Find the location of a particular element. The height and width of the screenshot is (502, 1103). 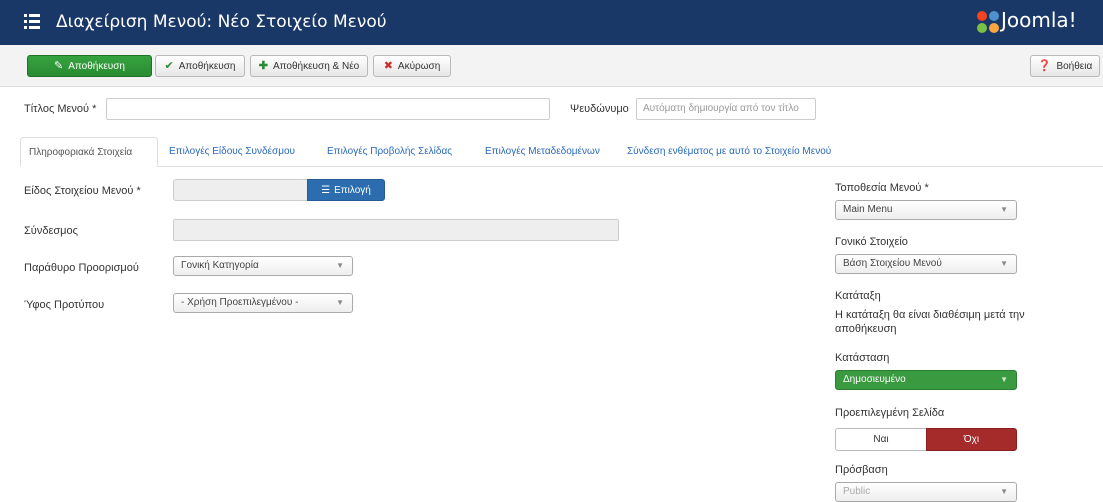

list-icon: ☰ is located at coordinates (326, 190).